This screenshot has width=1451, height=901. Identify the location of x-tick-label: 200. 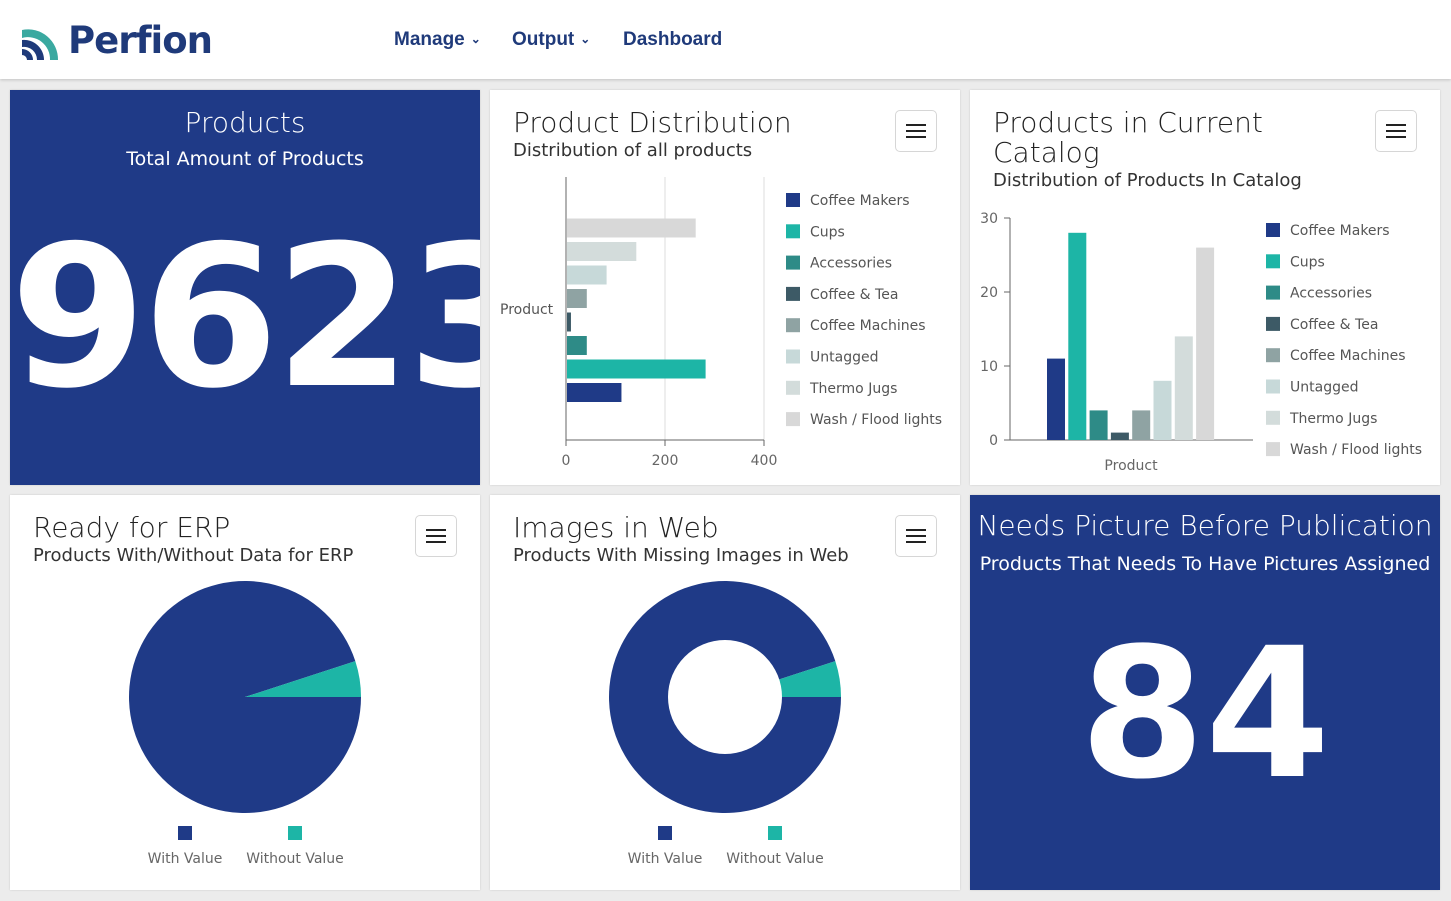
(665, 461).